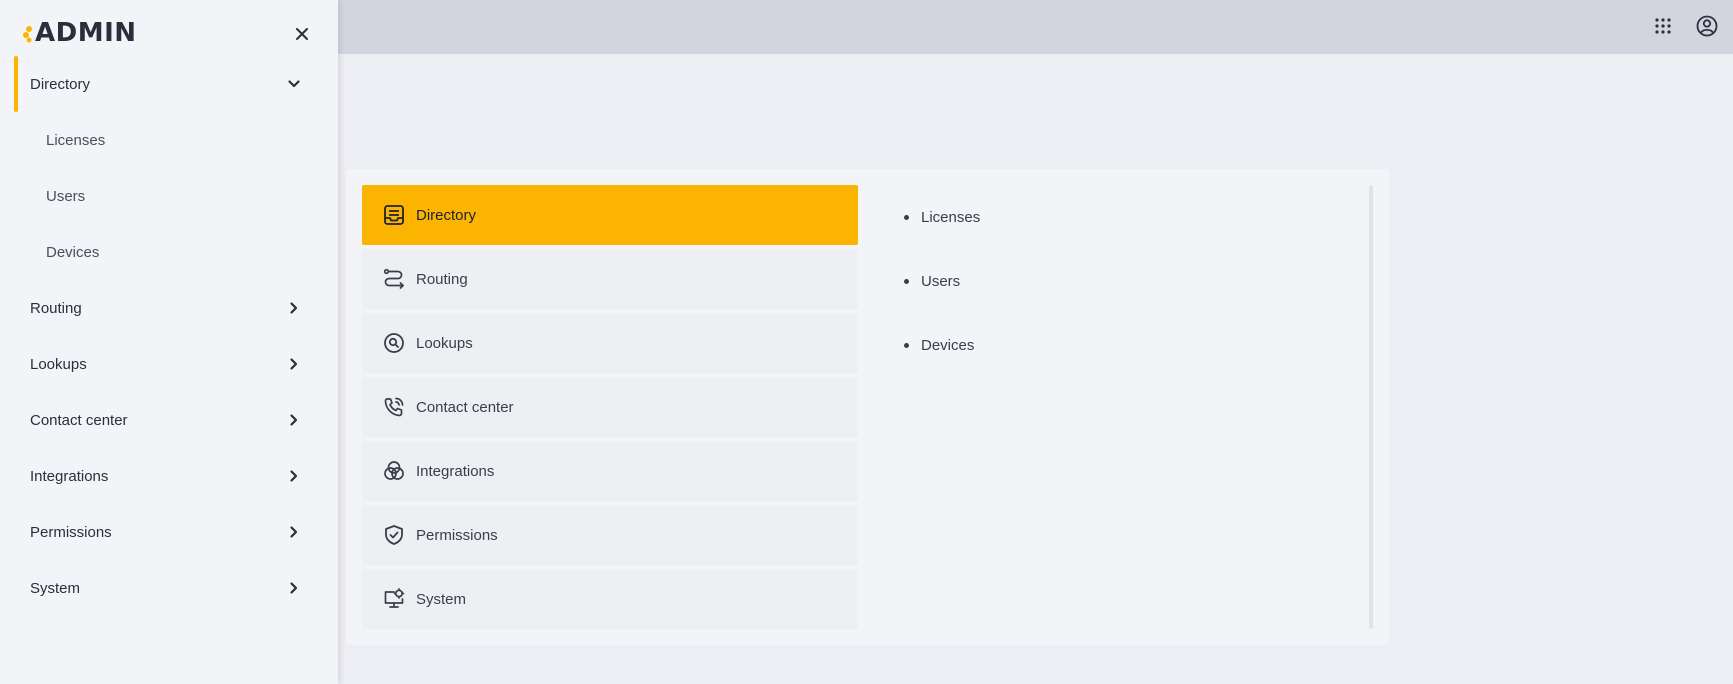 This screenshot has width=1733, height=684. What do you see at coordinates (610, 279) in the screenshot?
I see `menu-item-routing: Routing` at bounding box center [610, 279].